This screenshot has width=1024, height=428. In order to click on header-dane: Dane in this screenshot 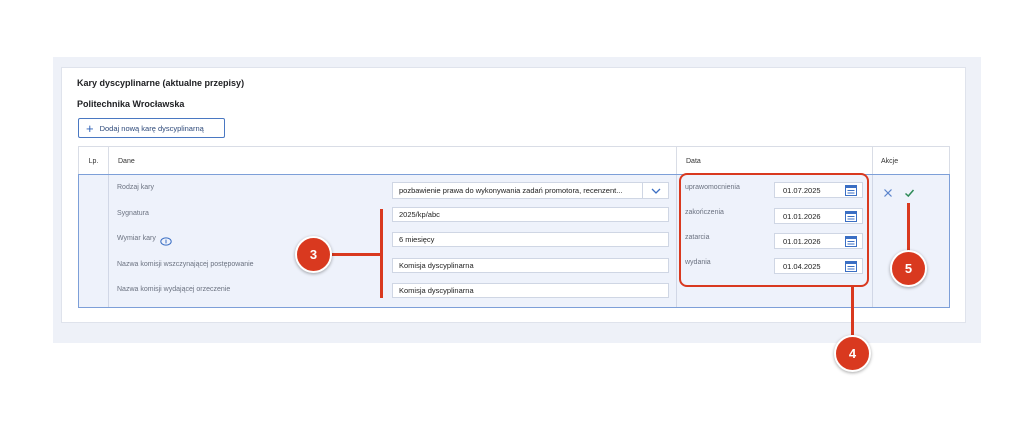, I will do `click(393, 161)`.